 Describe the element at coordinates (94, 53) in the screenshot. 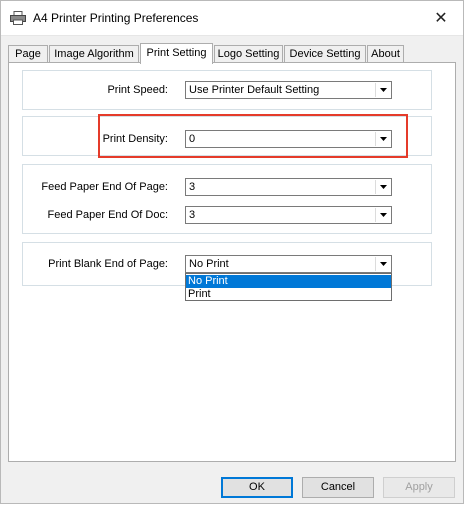

I see `tab-image-algorithm: Image Algorithm` at that location.